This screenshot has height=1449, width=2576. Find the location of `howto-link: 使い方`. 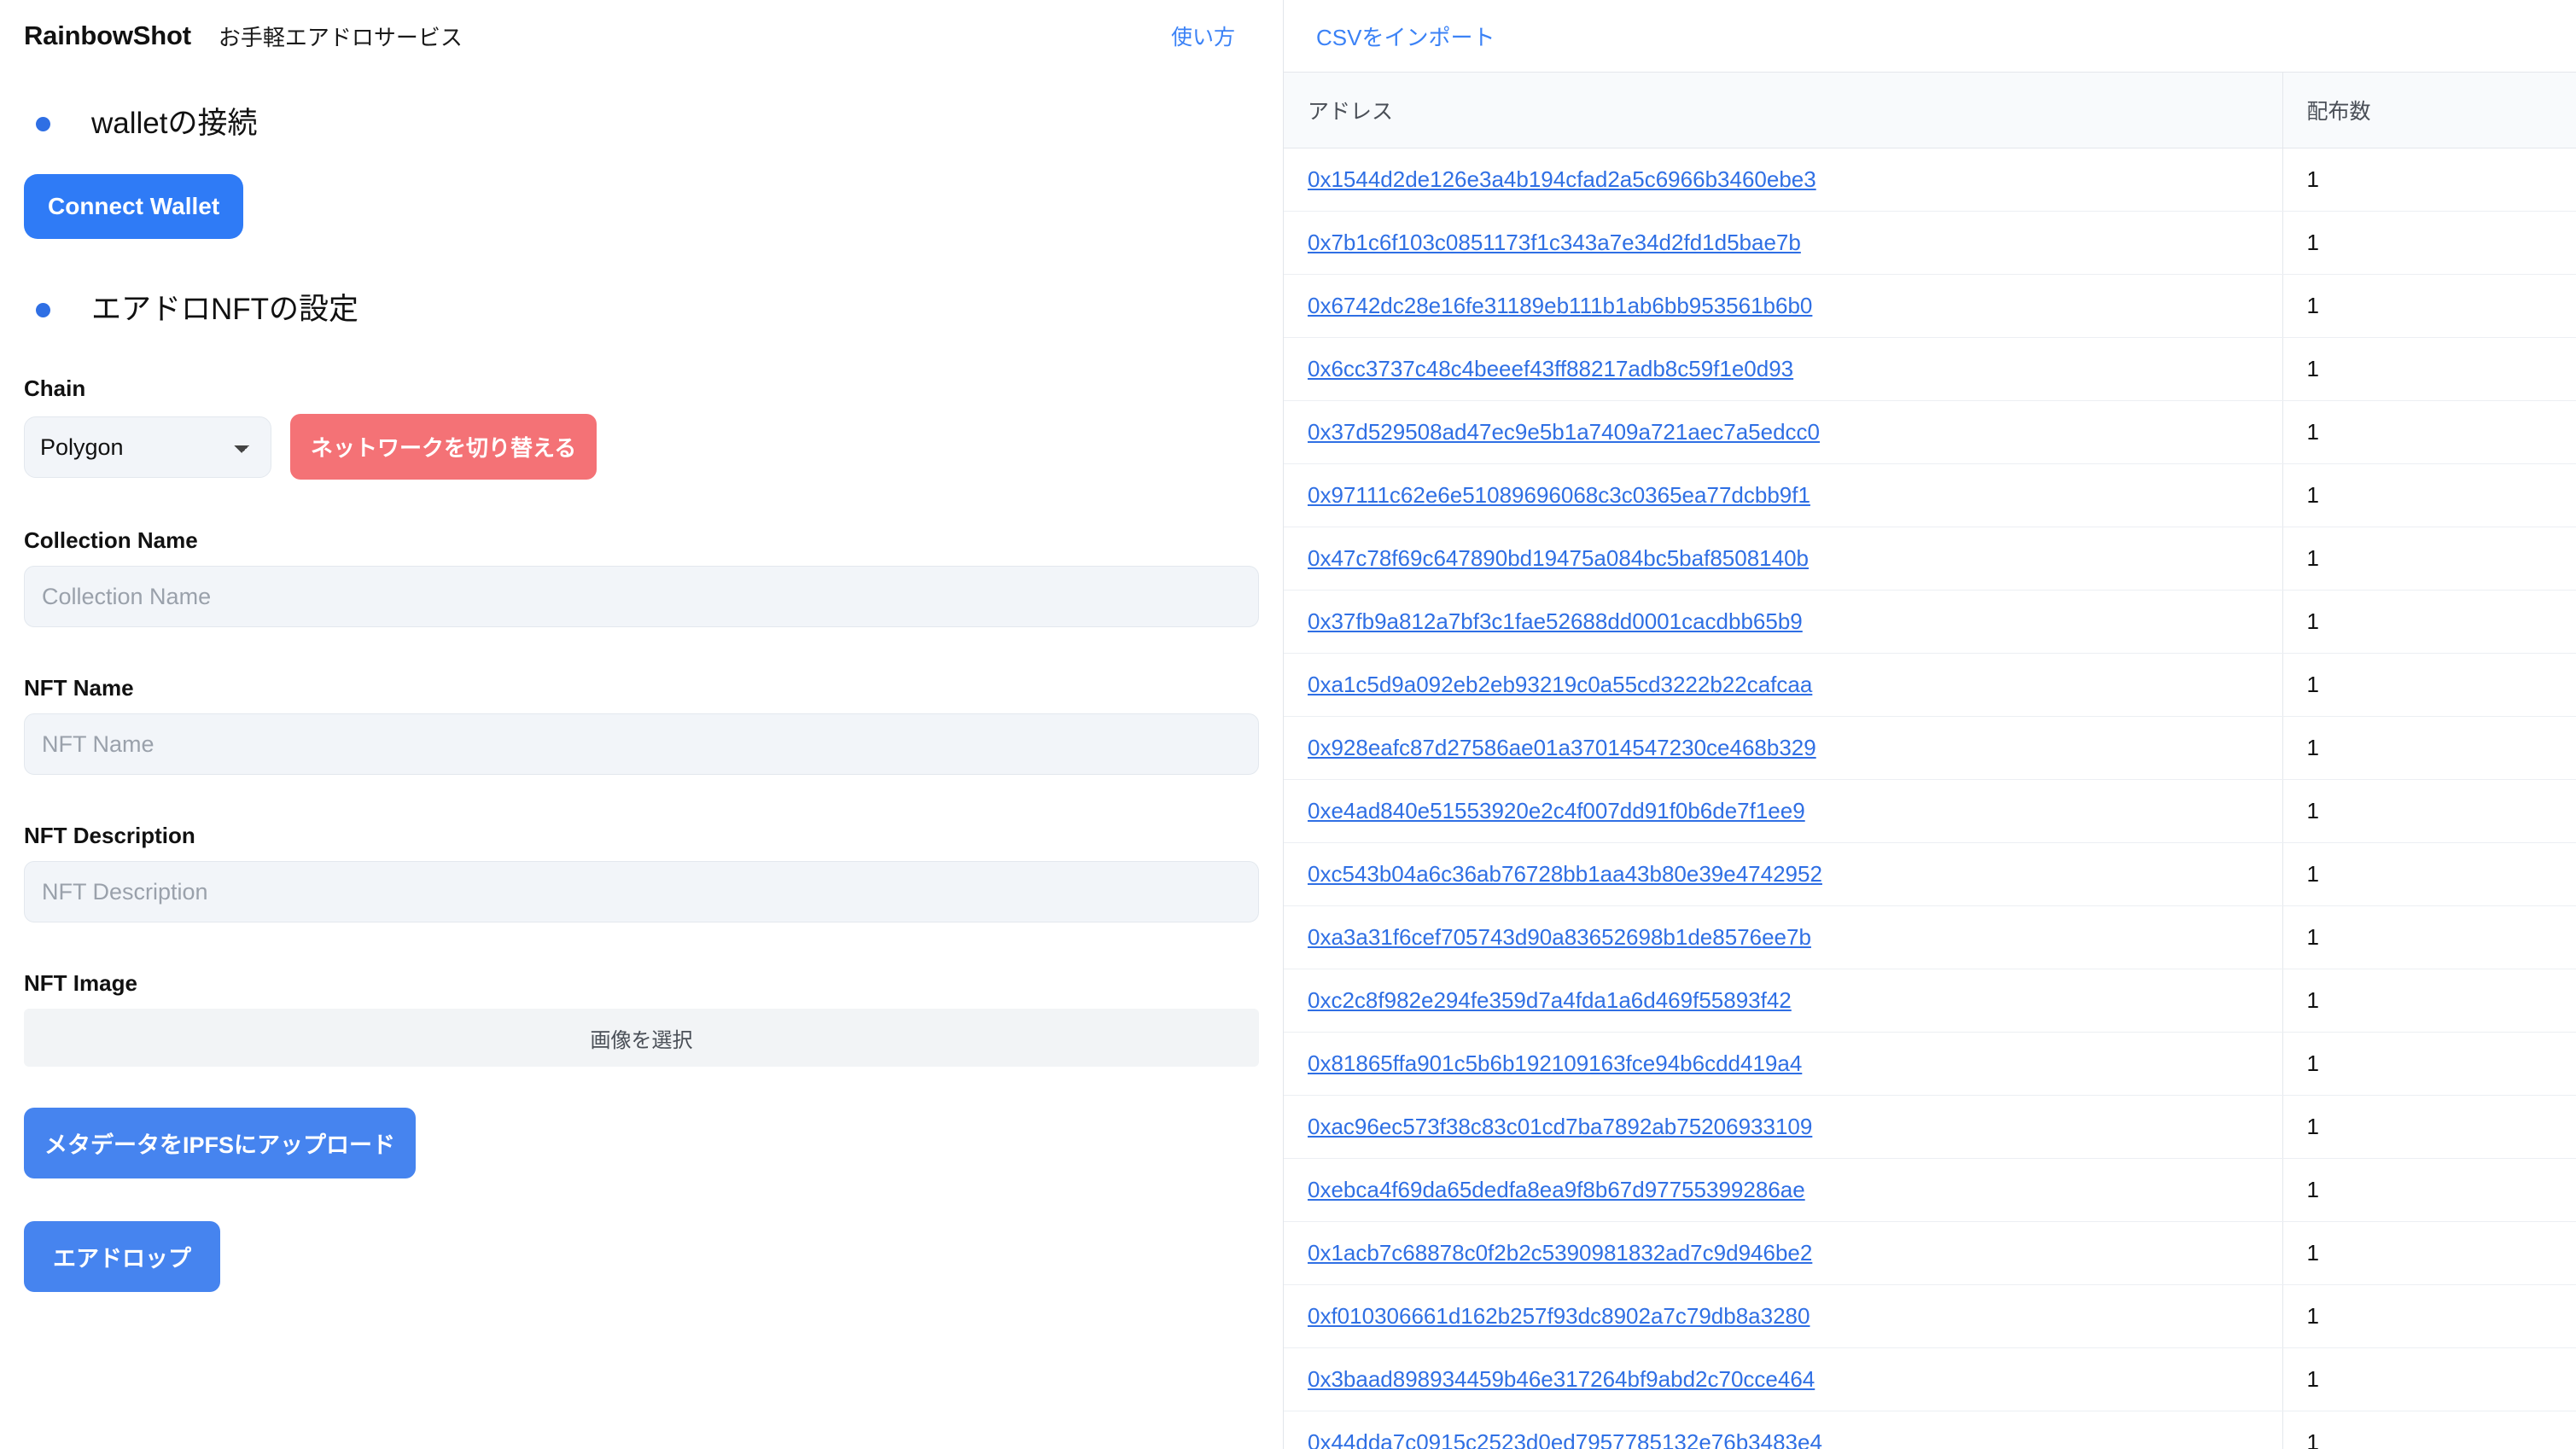

howto-link: 使い方 is located at coordinates (1203, 35).